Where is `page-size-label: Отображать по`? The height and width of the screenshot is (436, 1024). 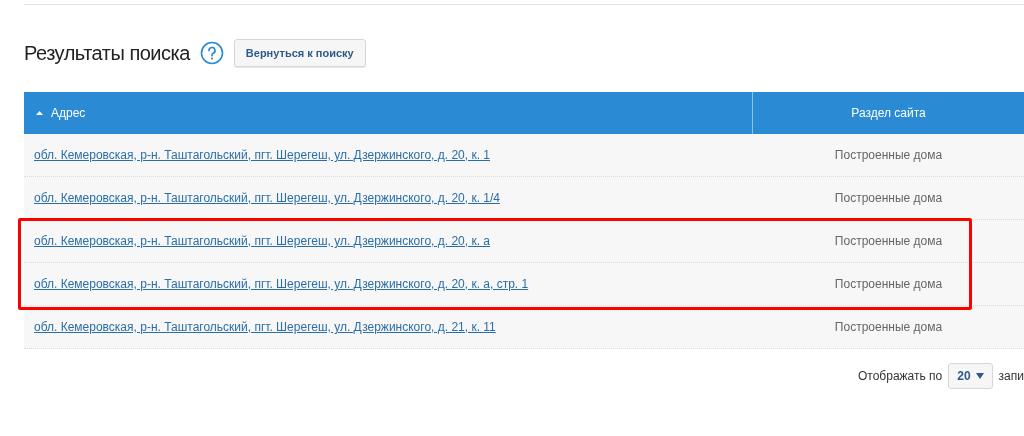
page-size-label: Отображать по is located at coordinates (900, 376).